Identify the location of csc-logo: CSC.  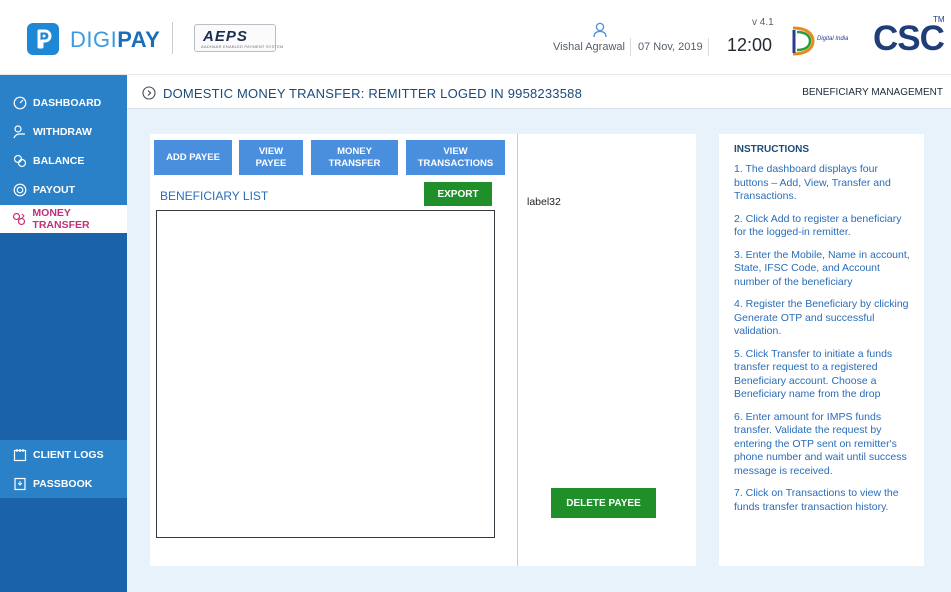
(909, 38).